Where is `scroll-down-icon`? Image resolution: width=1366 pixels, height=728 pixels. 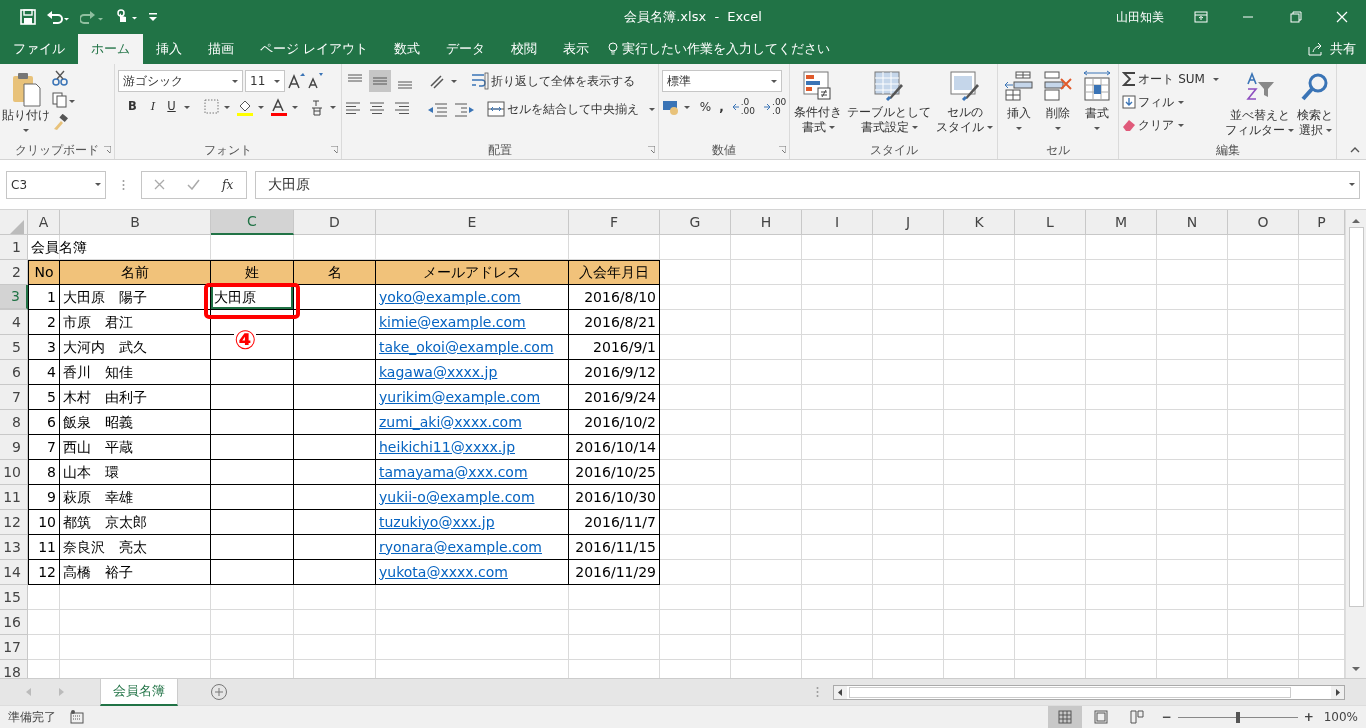 scroll-down-icon is located at coordinates (1356, 669).